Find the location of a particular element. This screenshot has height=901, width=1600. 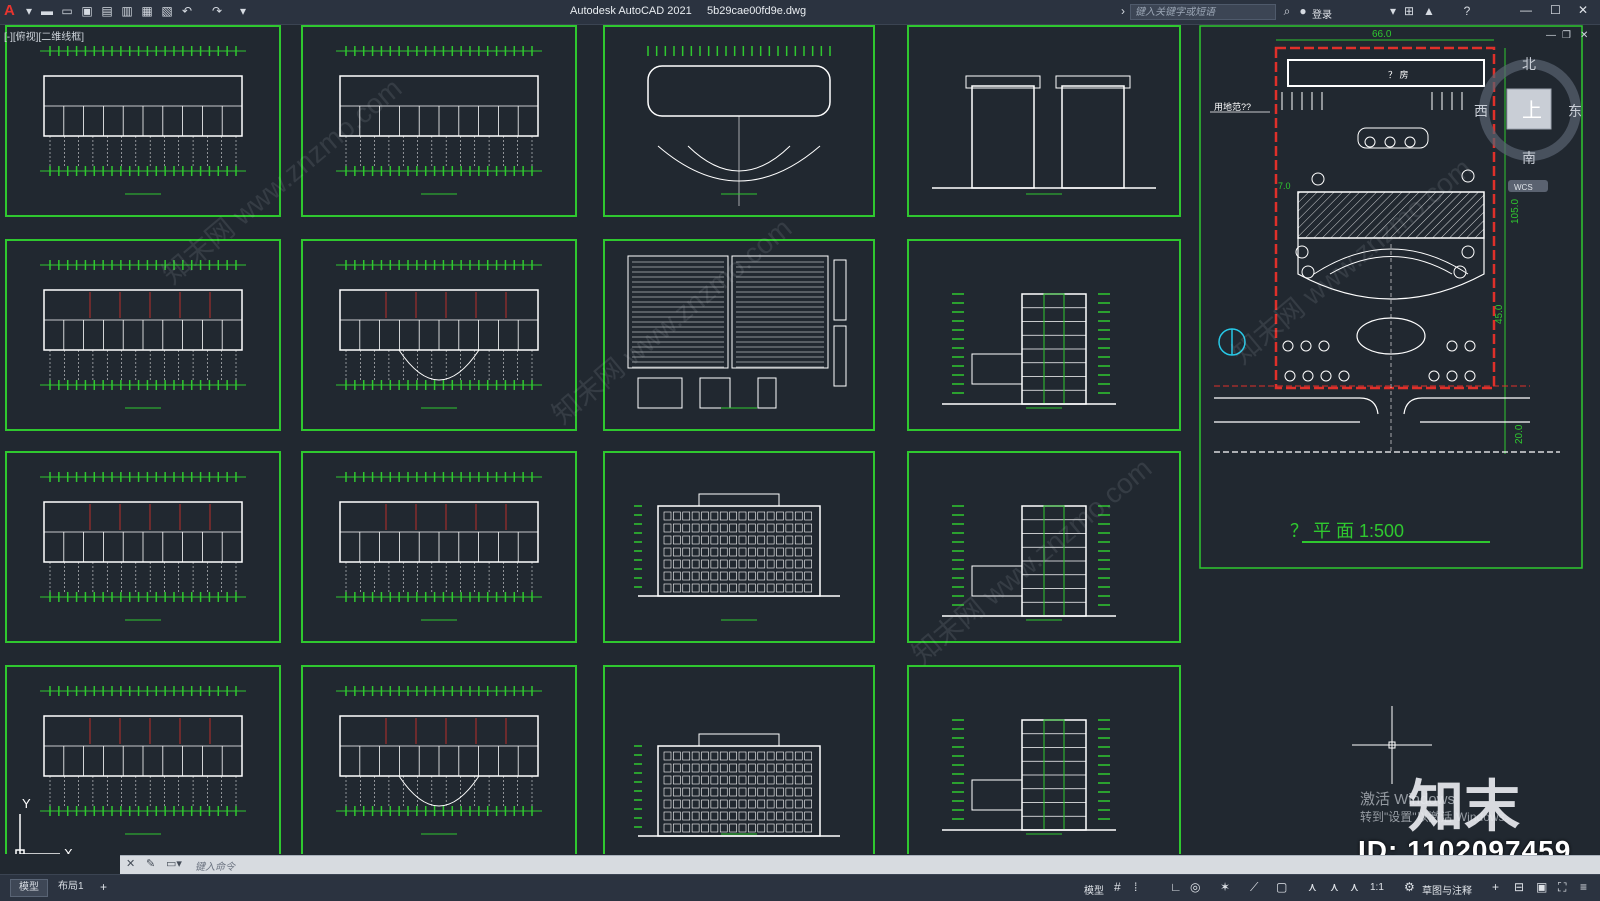

north-arrow-icon is located at coordinates (1232, 342).